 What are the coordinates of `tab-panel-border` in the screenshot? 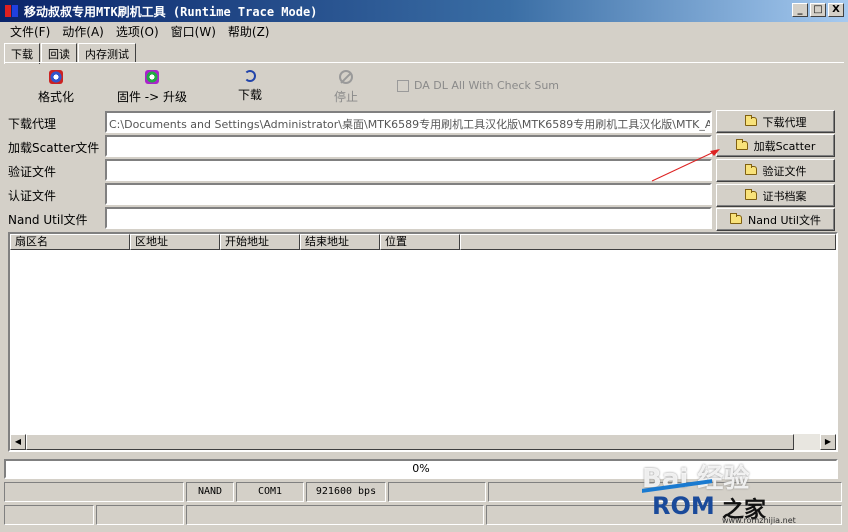 It's located at (424, 62).